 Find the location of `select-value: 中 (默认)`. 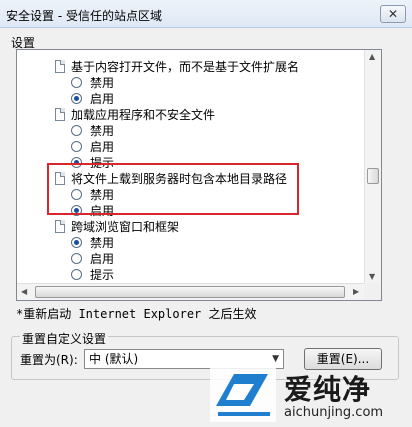

select-value: 中 (默认) is located at coordinates (114, 359).